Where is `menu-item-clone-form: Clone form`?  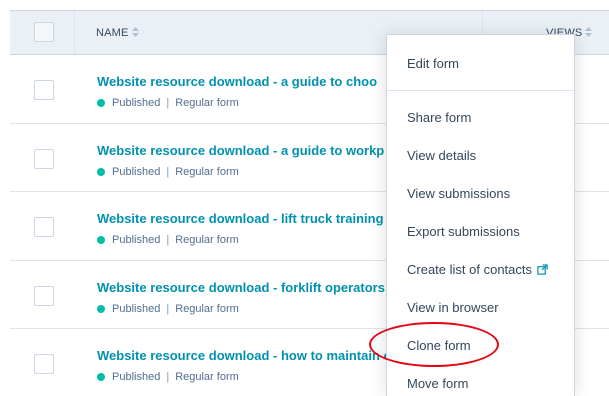
menu-item-clone-form: Clone form is located at coordinates (480, 345).